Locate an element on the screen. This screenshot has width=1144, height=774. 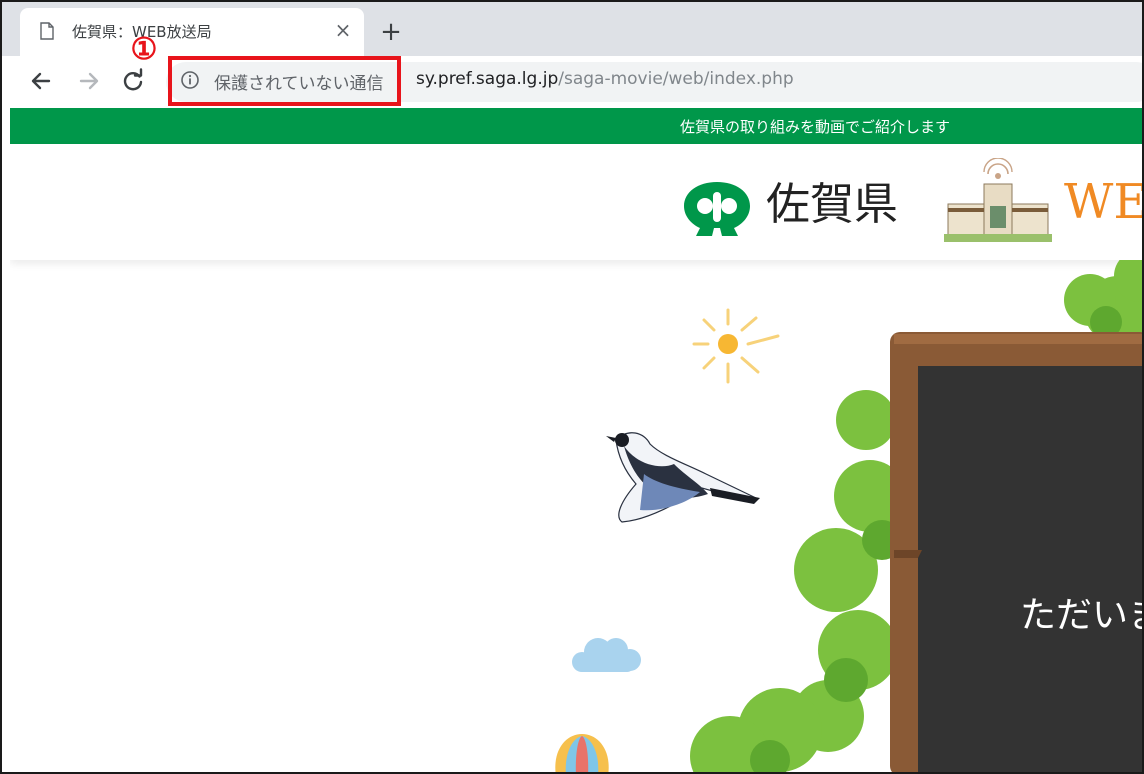
close-icon: × is located at coordinates (343, 30).